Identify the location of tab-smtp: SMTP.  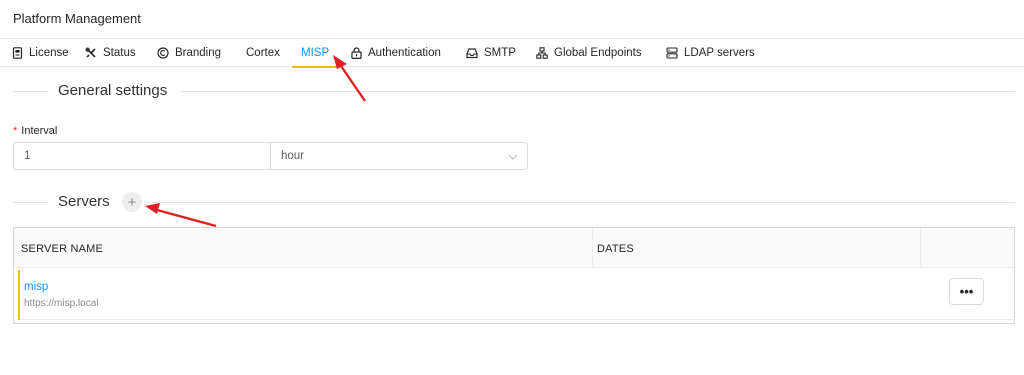
(491, 53).